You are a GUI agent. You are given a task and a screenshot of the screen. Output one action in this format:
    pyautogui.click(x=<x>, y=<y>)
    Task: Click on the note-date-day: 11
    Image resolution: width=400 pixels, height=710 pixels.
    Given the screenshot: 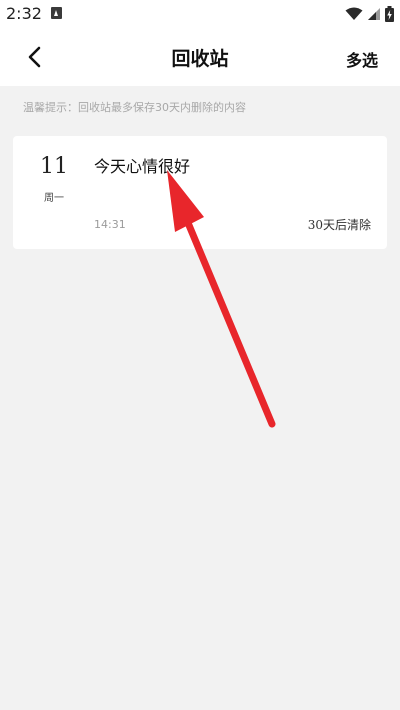 What is the action you would take?
    pyautogui.click(x=54, y=166)
    